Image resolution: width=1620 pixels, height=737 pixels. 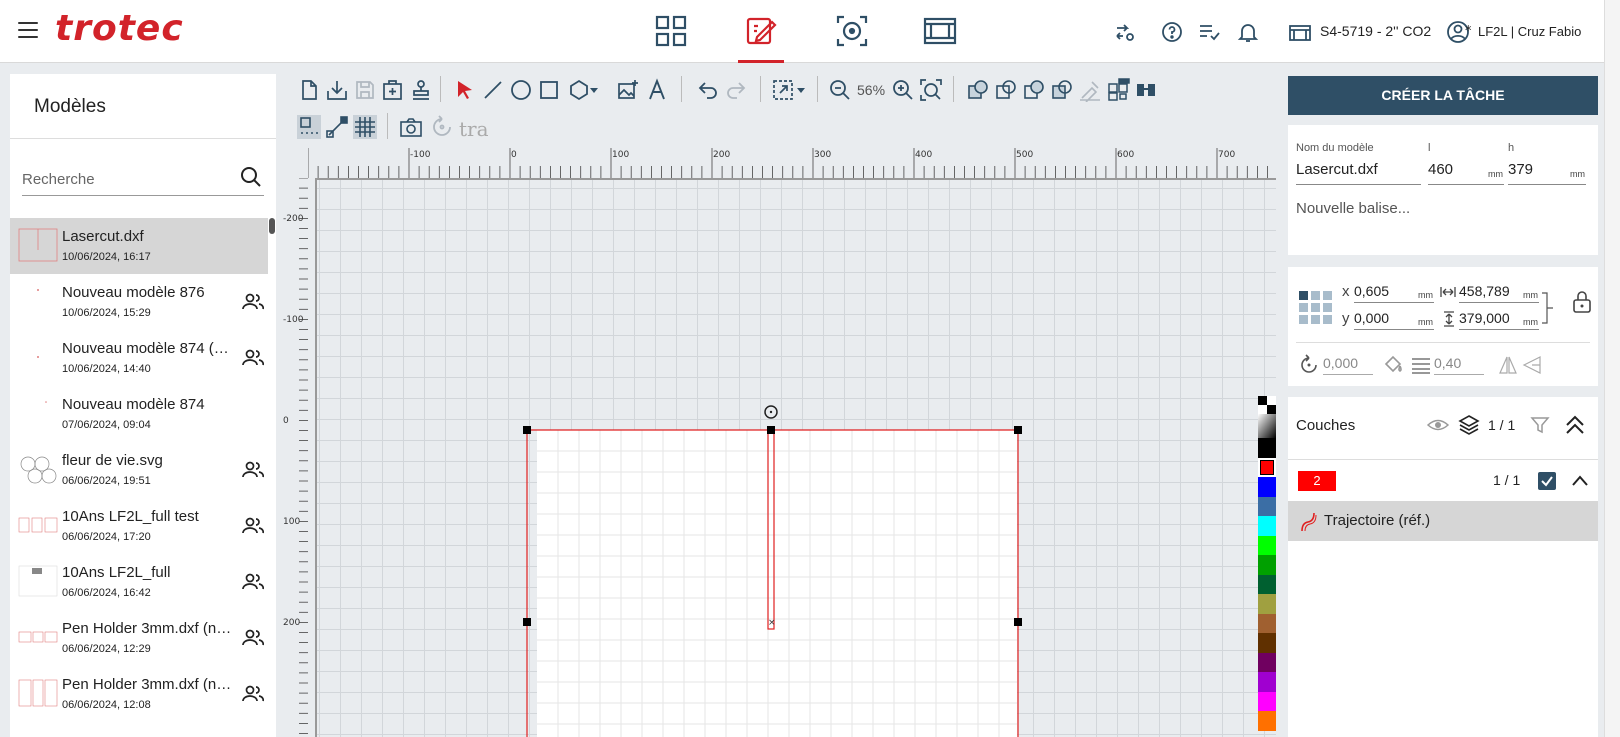 What do you see at coordinates (1317, 481) in the screenshot?
I see `layer-color-badge: 2` at bounding box center [1317, 481].